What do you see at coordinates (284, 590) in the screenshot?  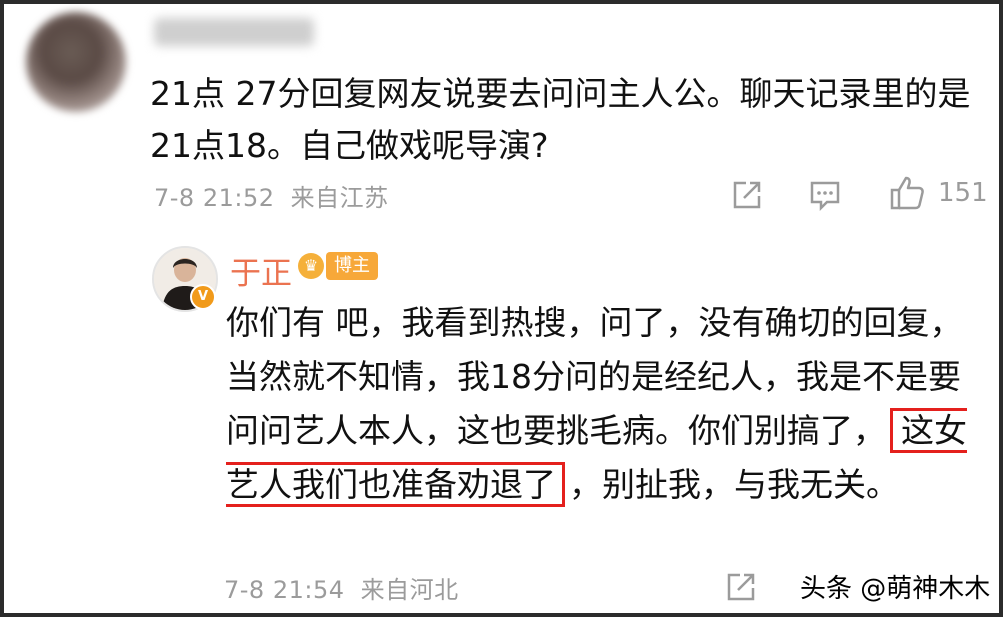 I see `reply-timestamp: 7-8 21:54` at bounding box center [284, 590].